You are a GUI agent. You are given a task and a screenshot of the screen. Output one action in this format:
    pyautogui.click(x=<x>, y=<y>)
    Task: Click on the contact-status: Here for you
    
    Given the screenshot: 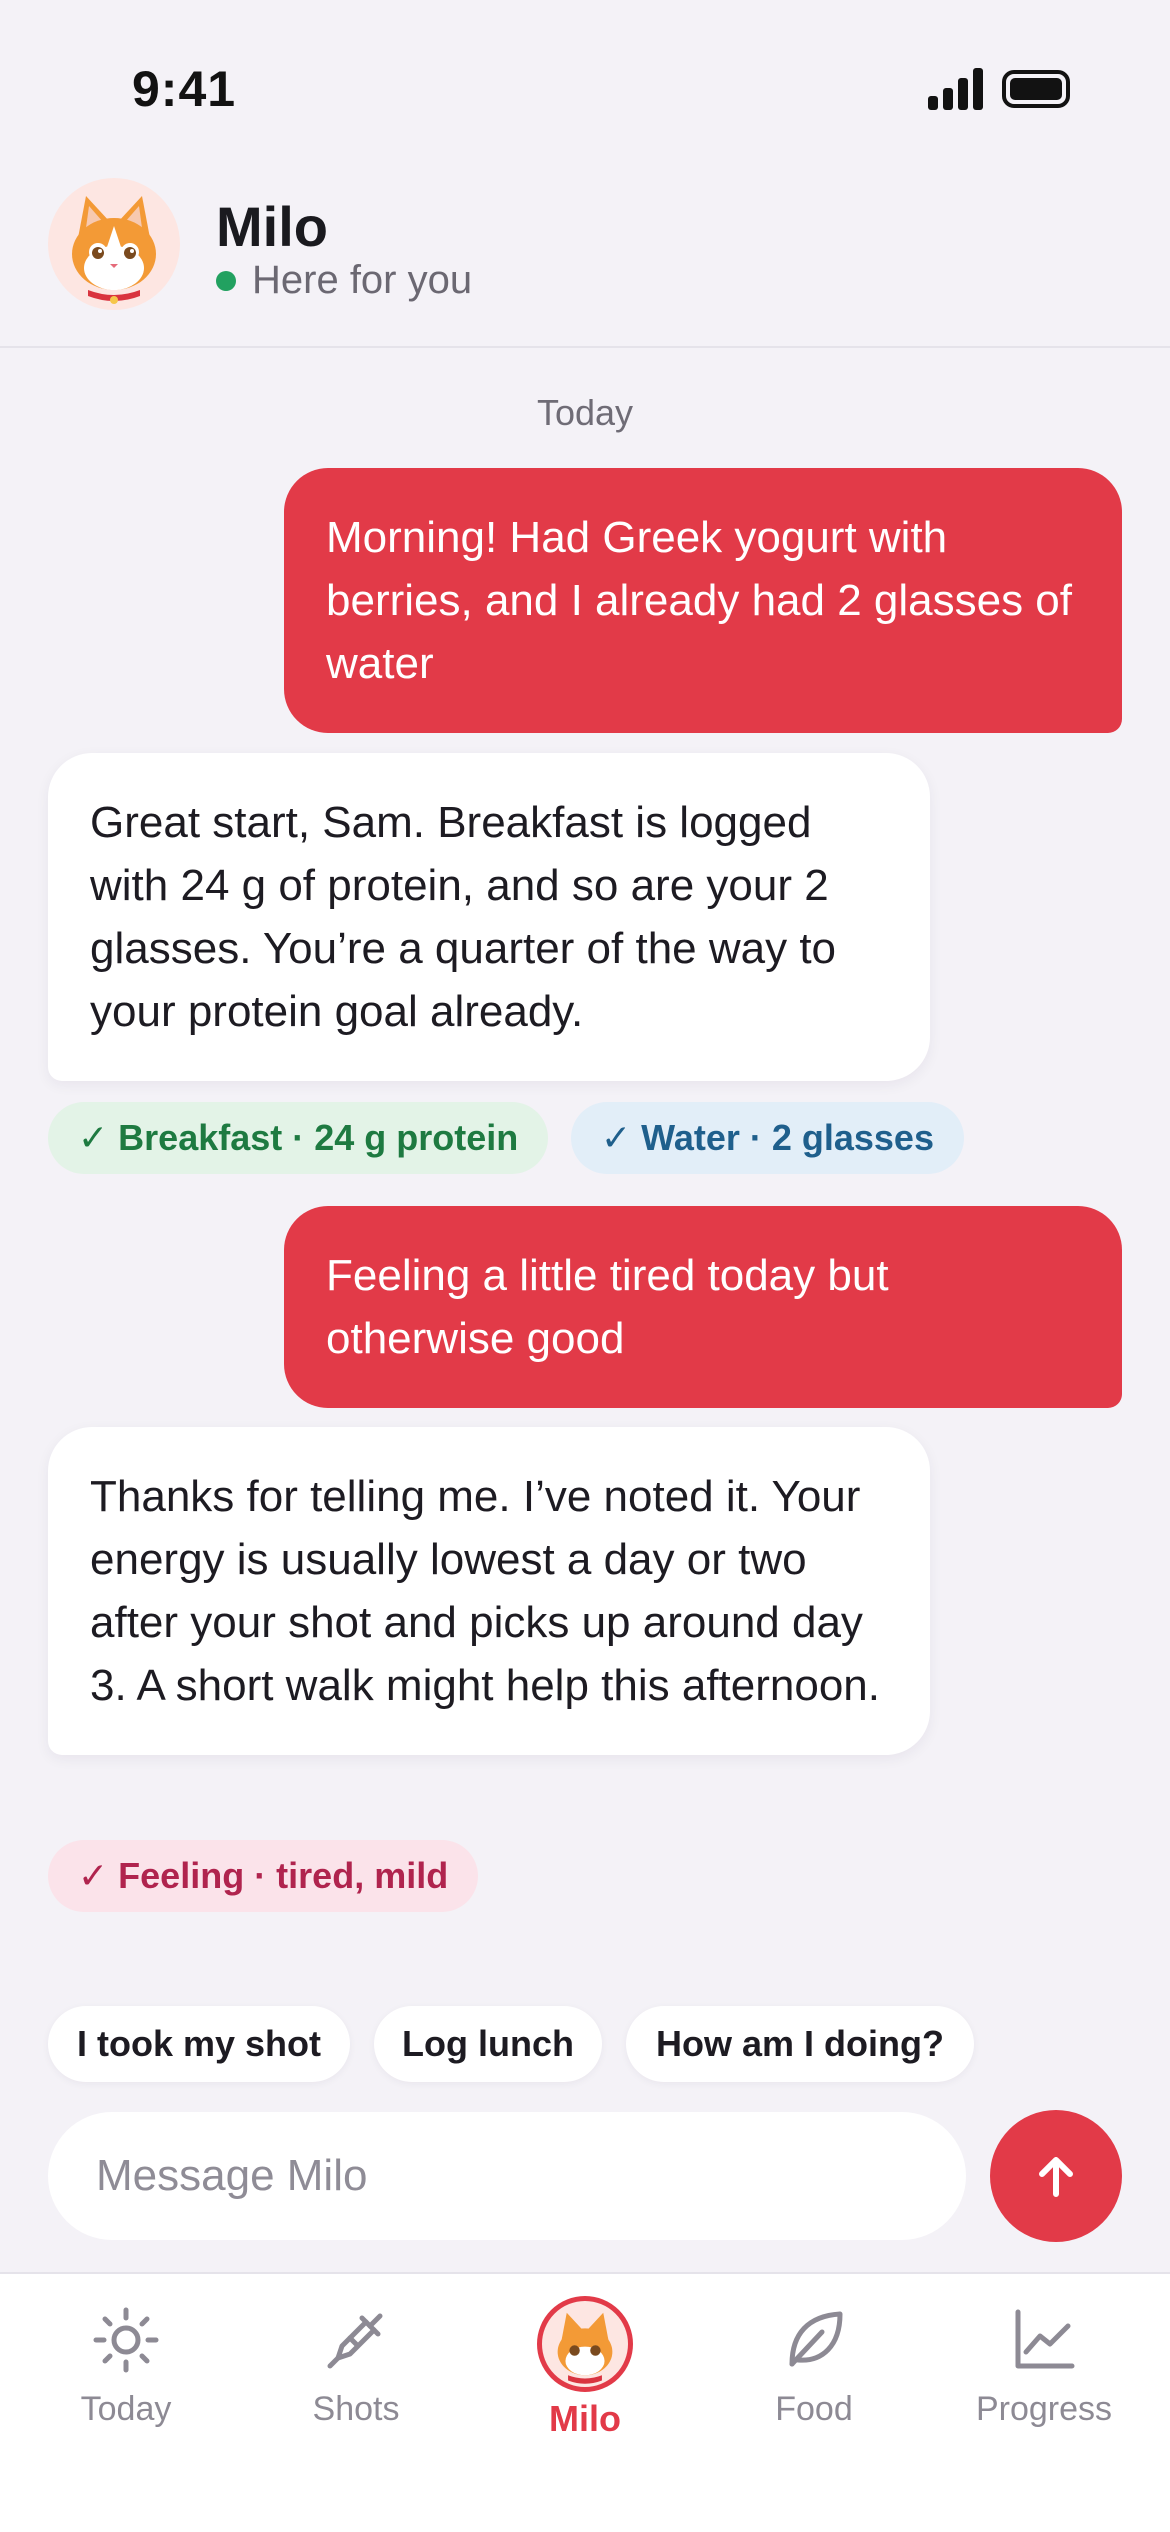 What is the action you would take?
    pyautogui.click(x=344, y=280)
    